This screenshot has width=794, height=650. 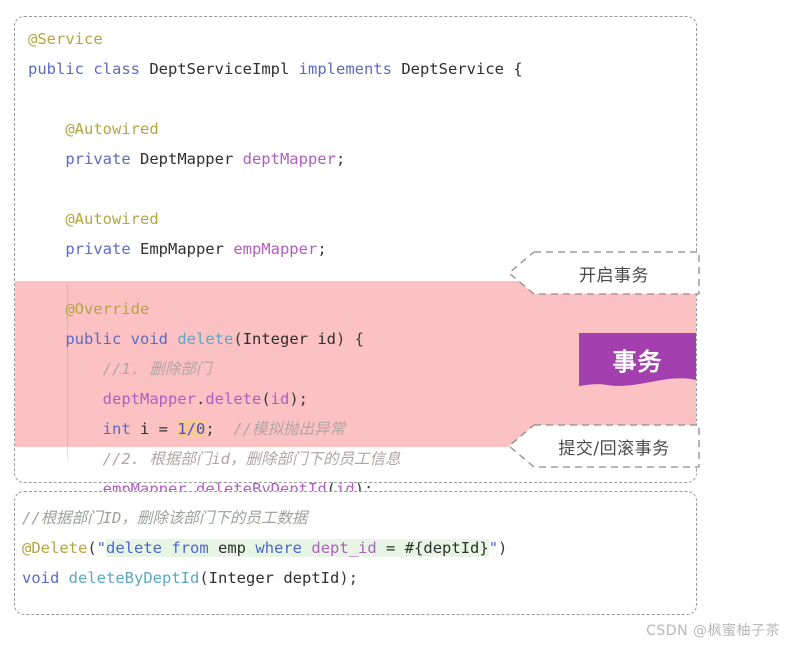 I want to click on transaction-banner-label: 事务, so click(x=637, y=361).